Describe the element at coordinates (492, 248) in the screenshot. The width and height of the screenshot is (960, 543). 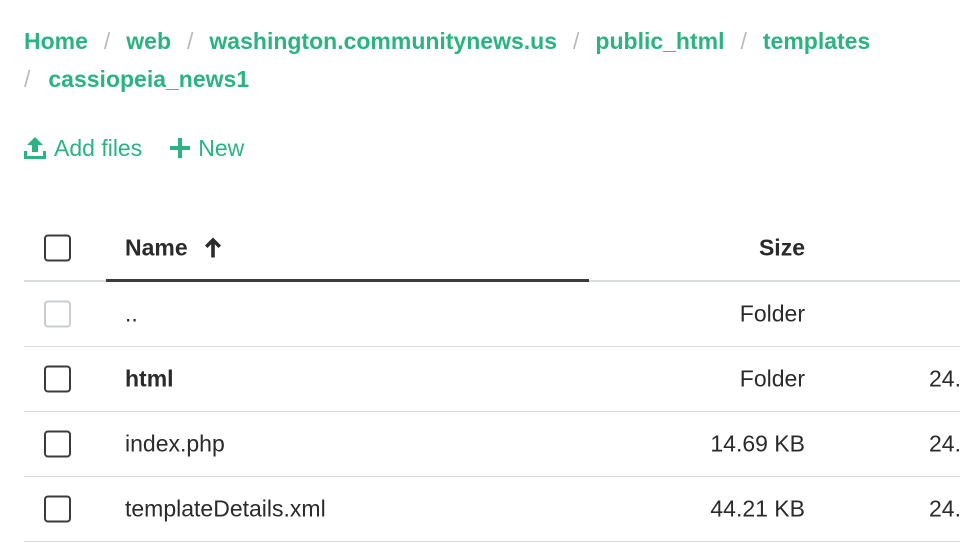
I see `table-header: Name Size` at that location.